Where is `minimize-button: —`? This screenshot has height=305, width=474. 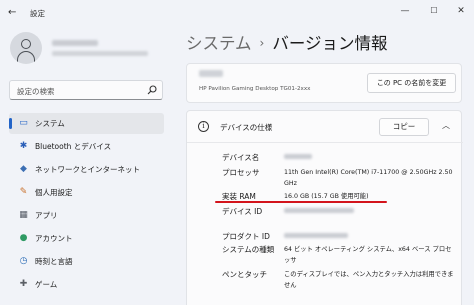 minimize-button: — is located at coordinates (405, 11).